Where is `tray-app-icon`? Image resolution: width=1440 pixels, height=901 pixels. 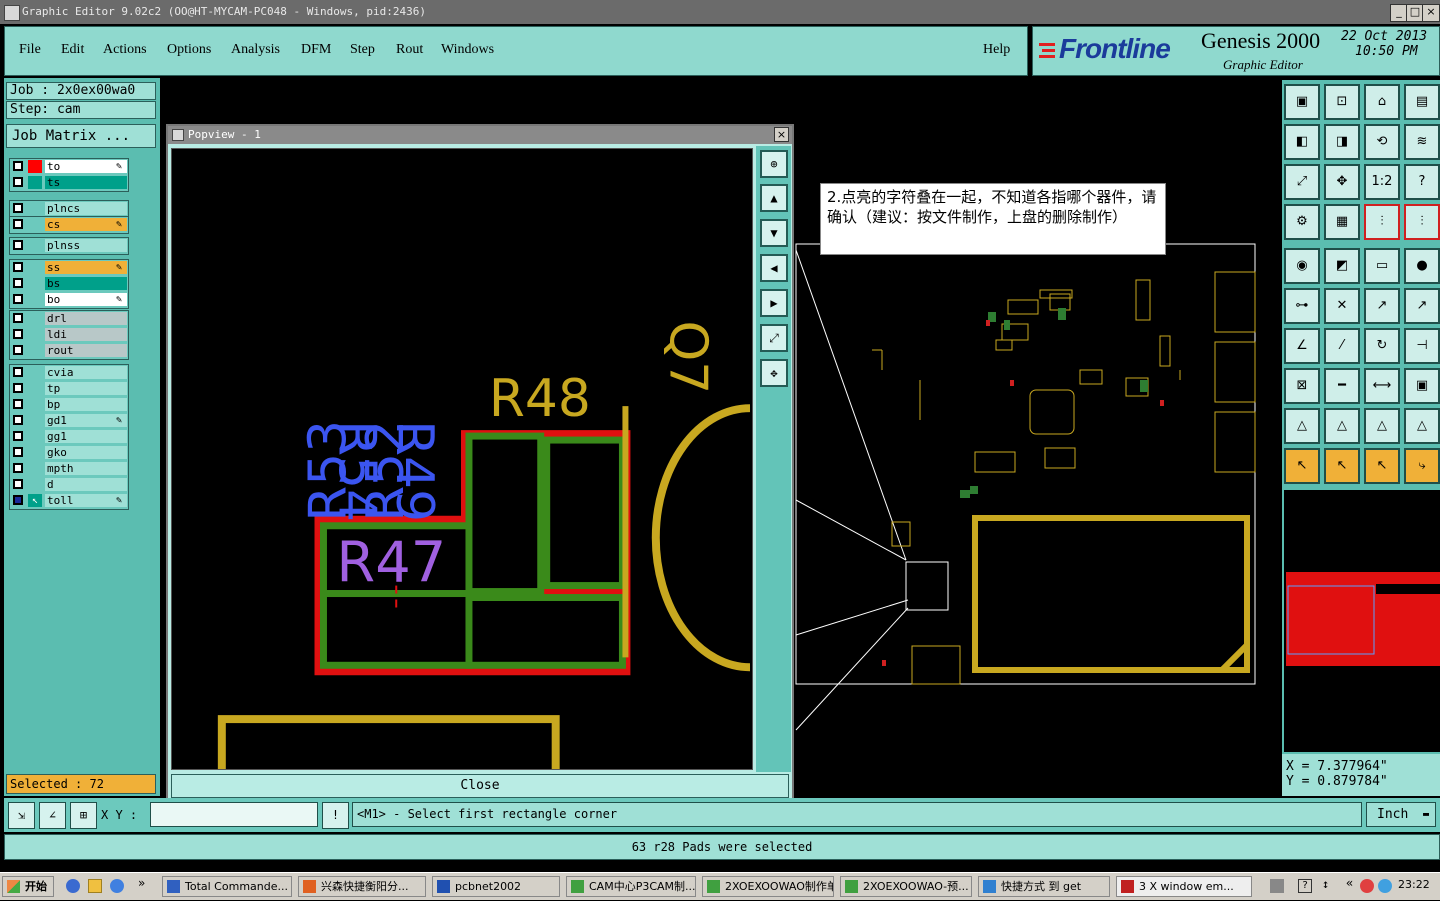 tray-app-icon is located at coordinates (1367, 886).